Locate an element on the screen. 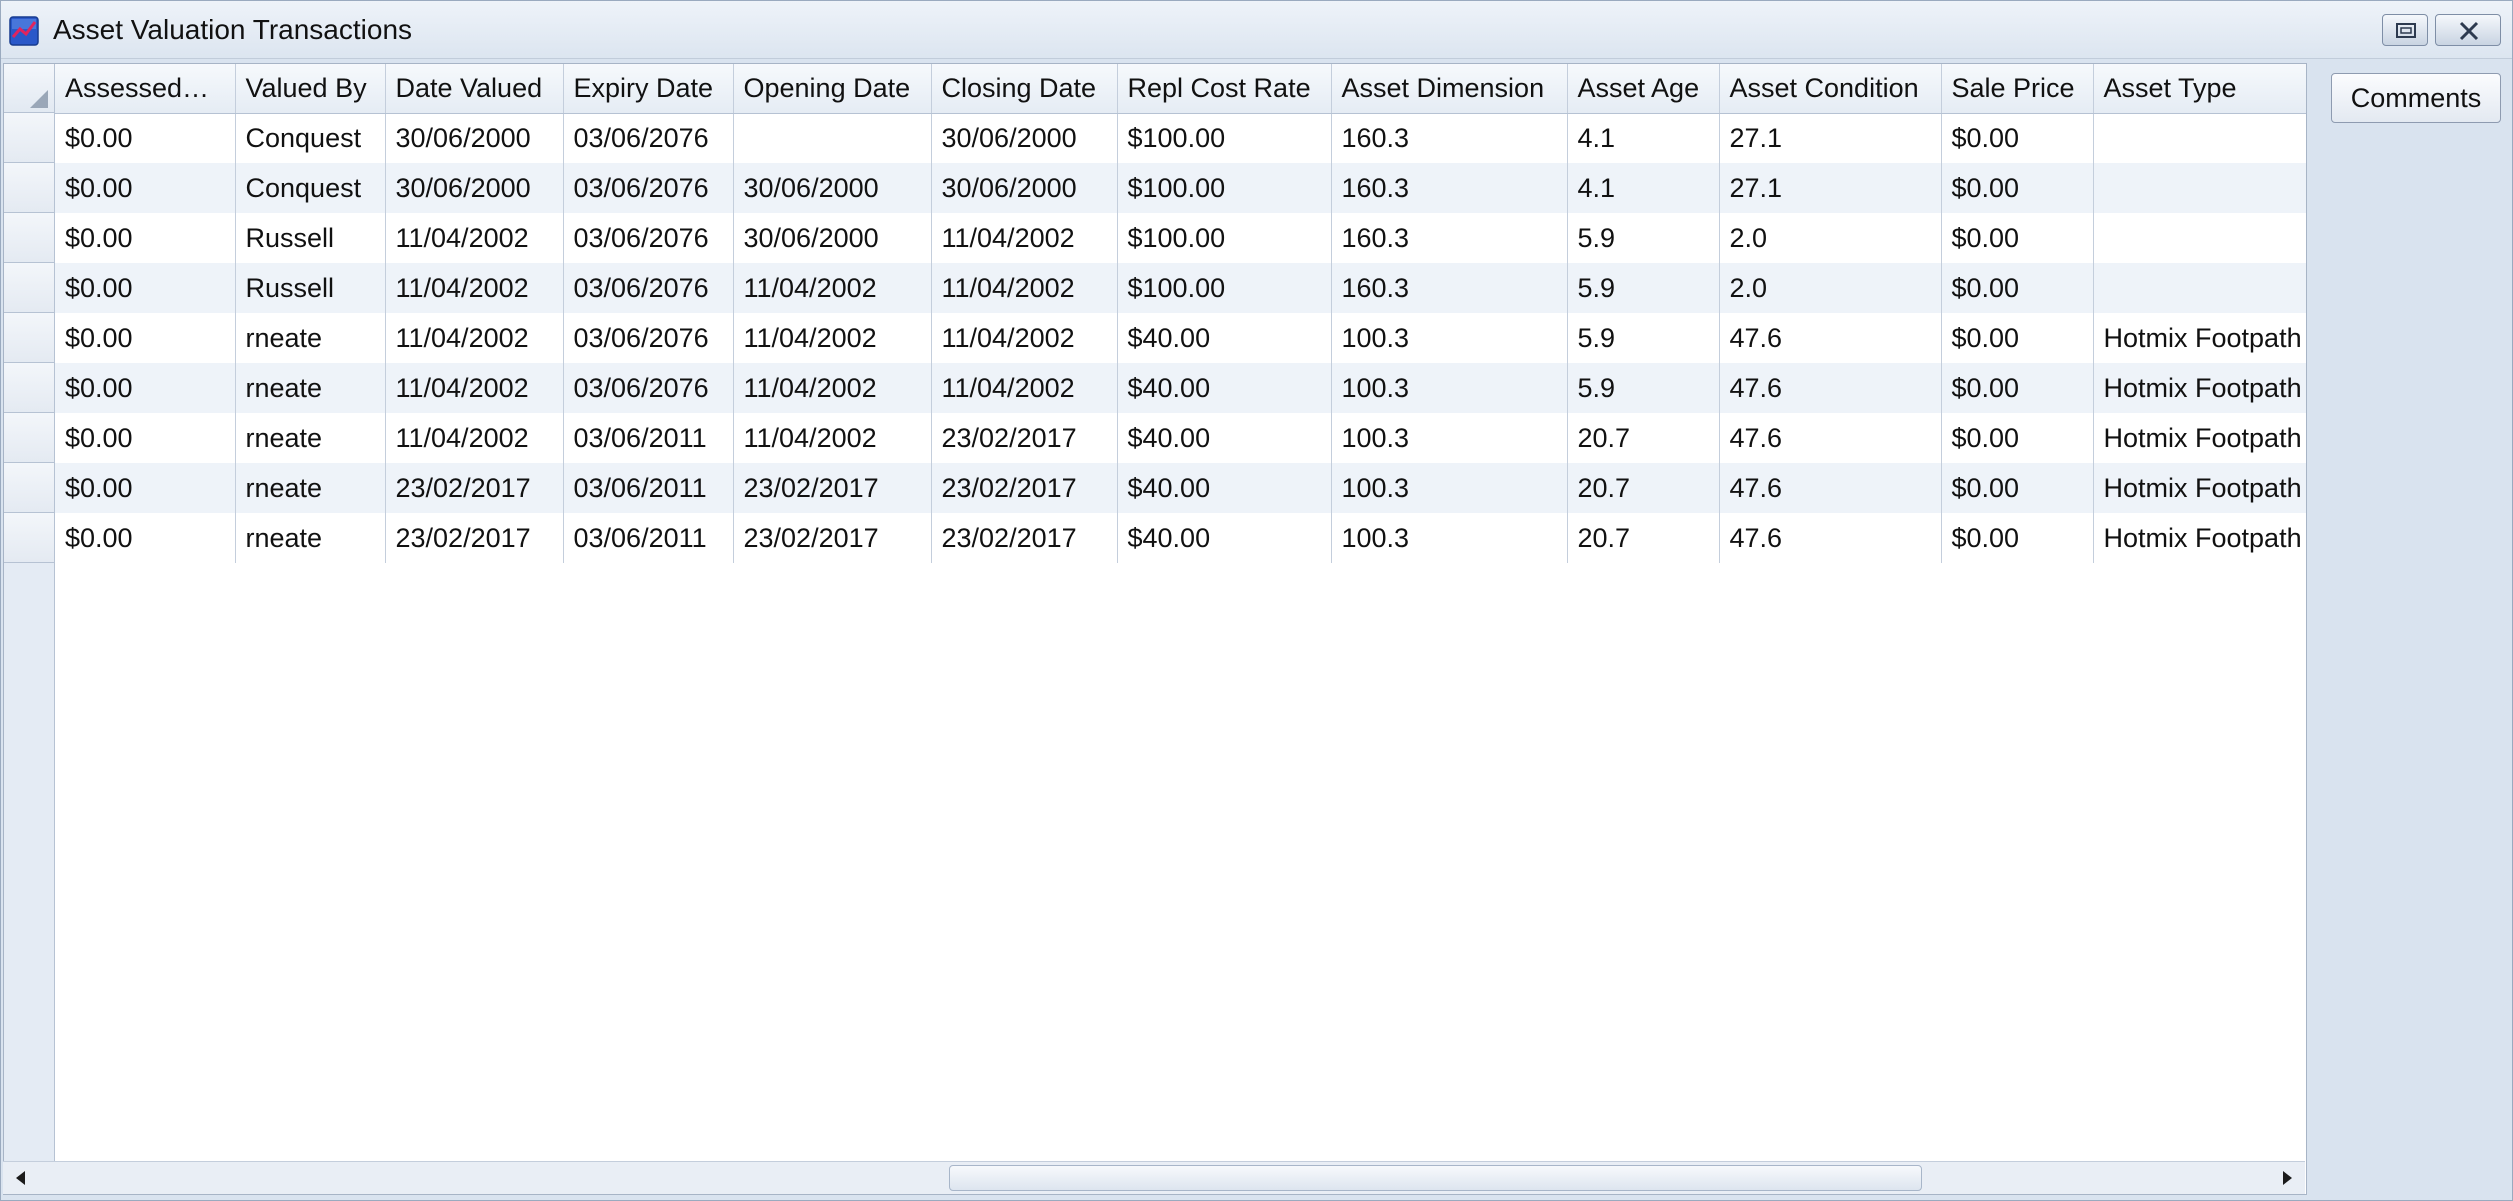 This screenshot has width=2513, height=1201. column-header: Asset Condition is located at coordinates (1830, 89).